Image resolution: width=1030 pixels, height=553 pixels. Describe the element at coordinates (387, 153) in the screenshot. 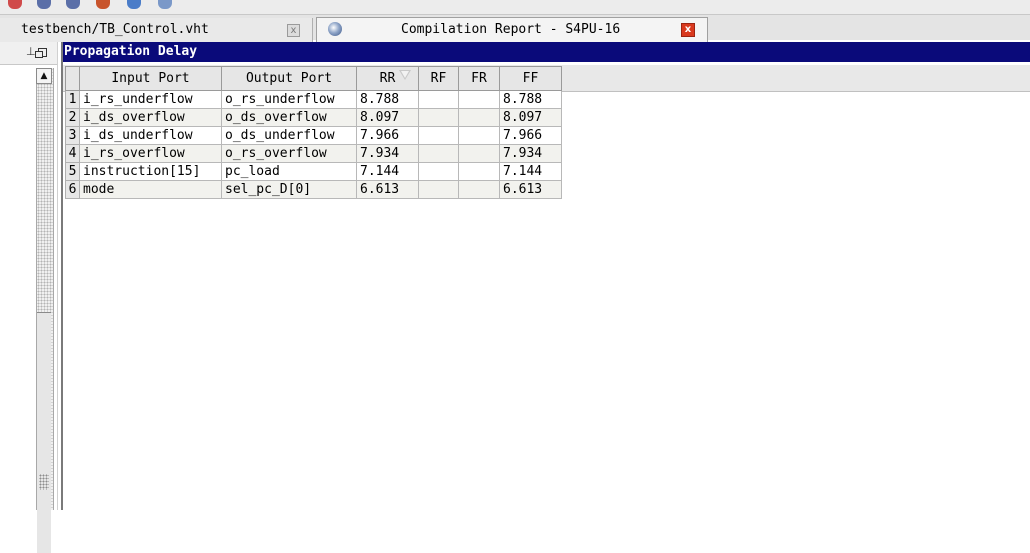

I see `rr-cell: 7.934` at that location.